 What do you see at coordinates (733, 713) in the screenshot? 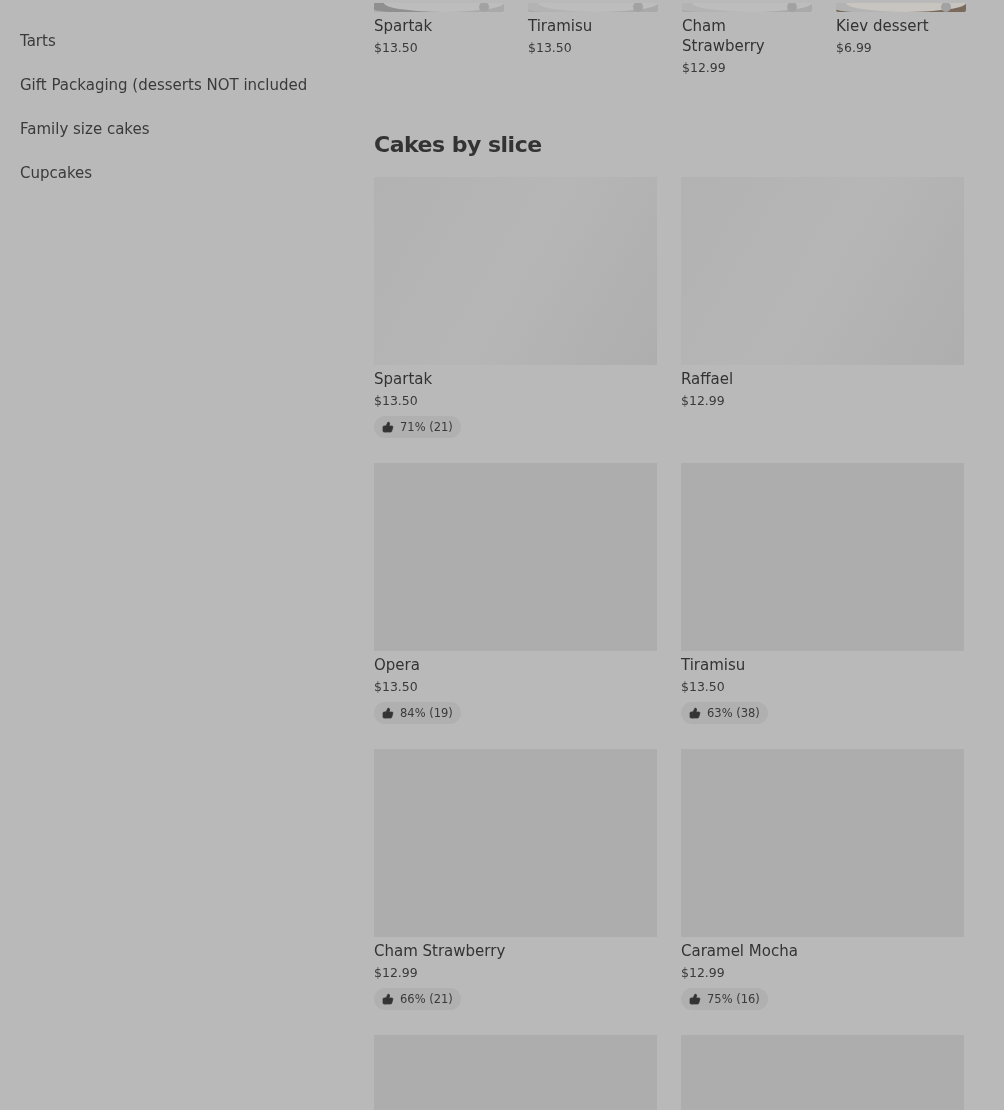
I see `rating-text: 63% (38)` at bounding box center [733, 713].